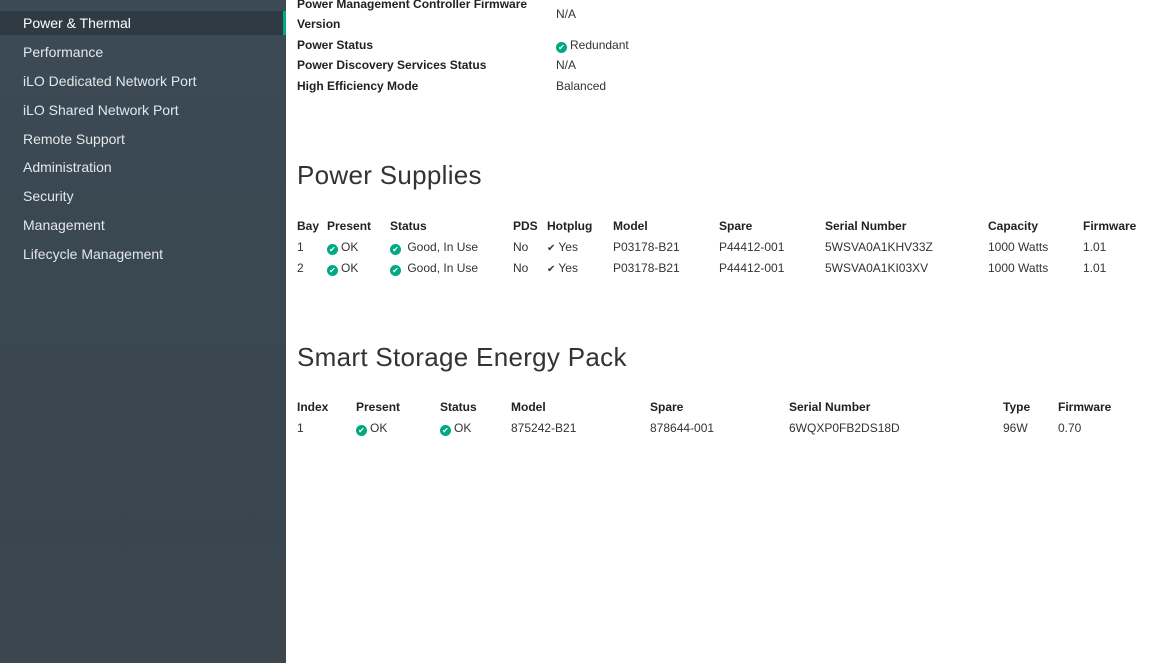 The image size is (1170, 663). Describe the element at coordinates (566, 65) in the screenshot. I see `power-discovery-value: N/A` at that location.